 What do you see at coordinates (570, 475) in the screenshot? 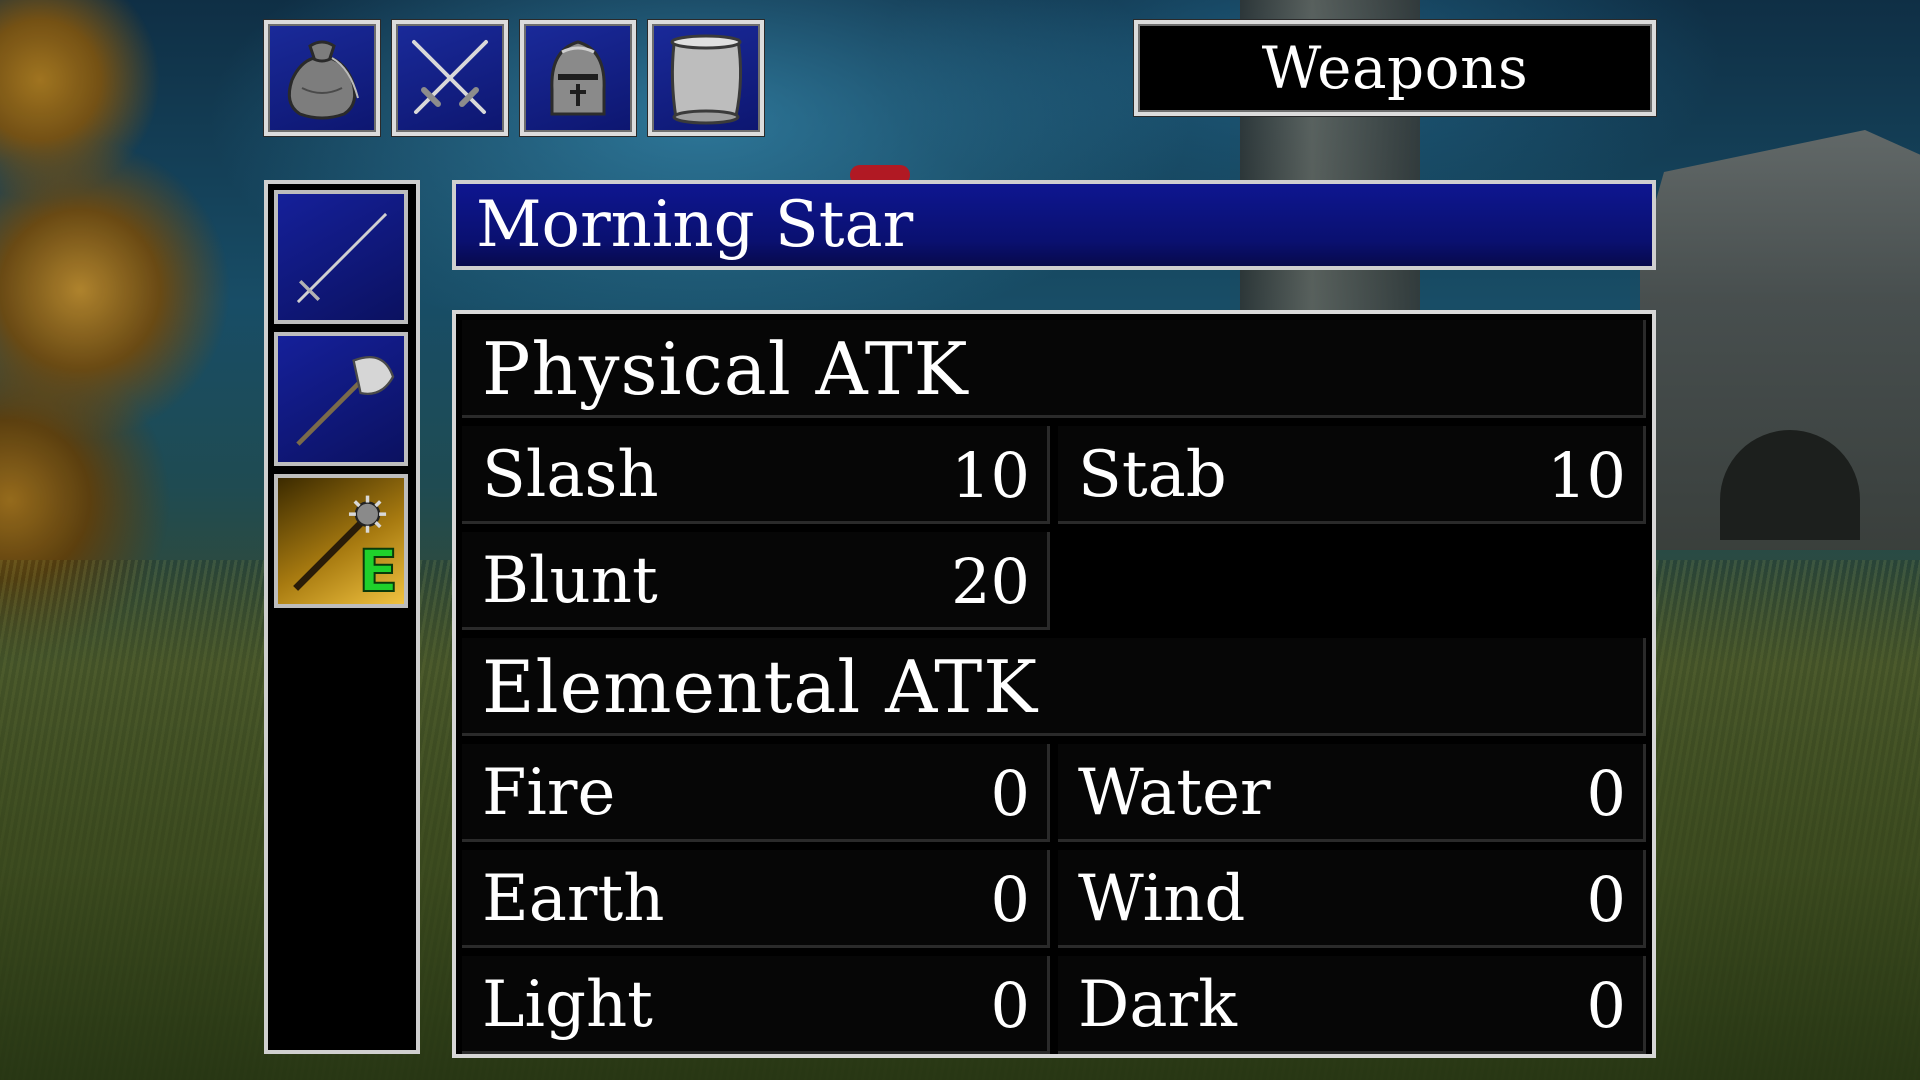
I see `stat-label: Slash` at bounding box center [570, 475].